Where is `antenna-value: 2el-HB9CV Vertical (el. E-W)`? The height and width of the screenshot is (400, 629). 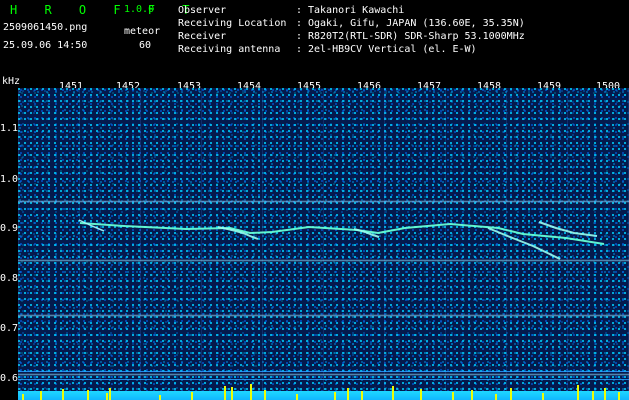 antenna-value: 2el-HB9CV Vertical (el. E-W) is located at coordinates (392, 49).